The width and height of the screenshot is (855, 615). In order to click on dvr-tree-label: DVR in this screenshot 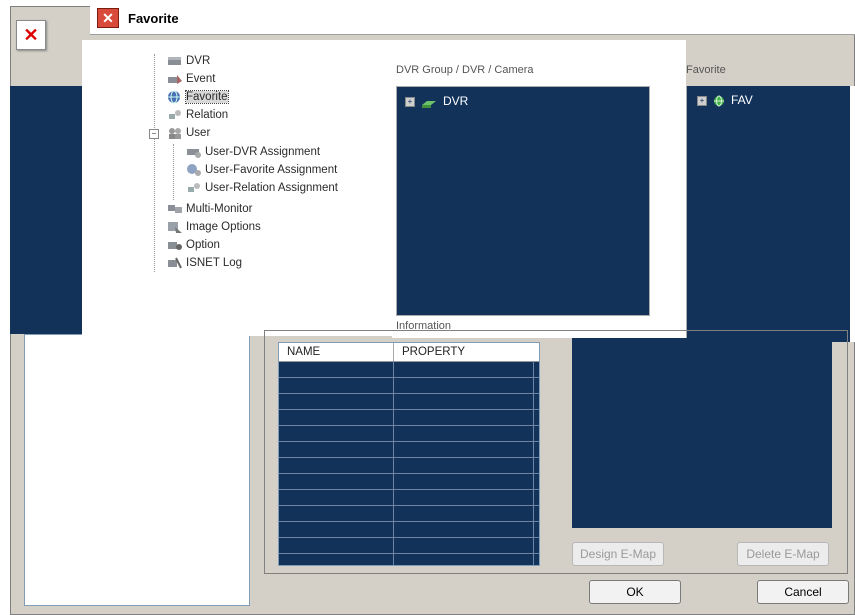, I will do `click(456, 101)`.